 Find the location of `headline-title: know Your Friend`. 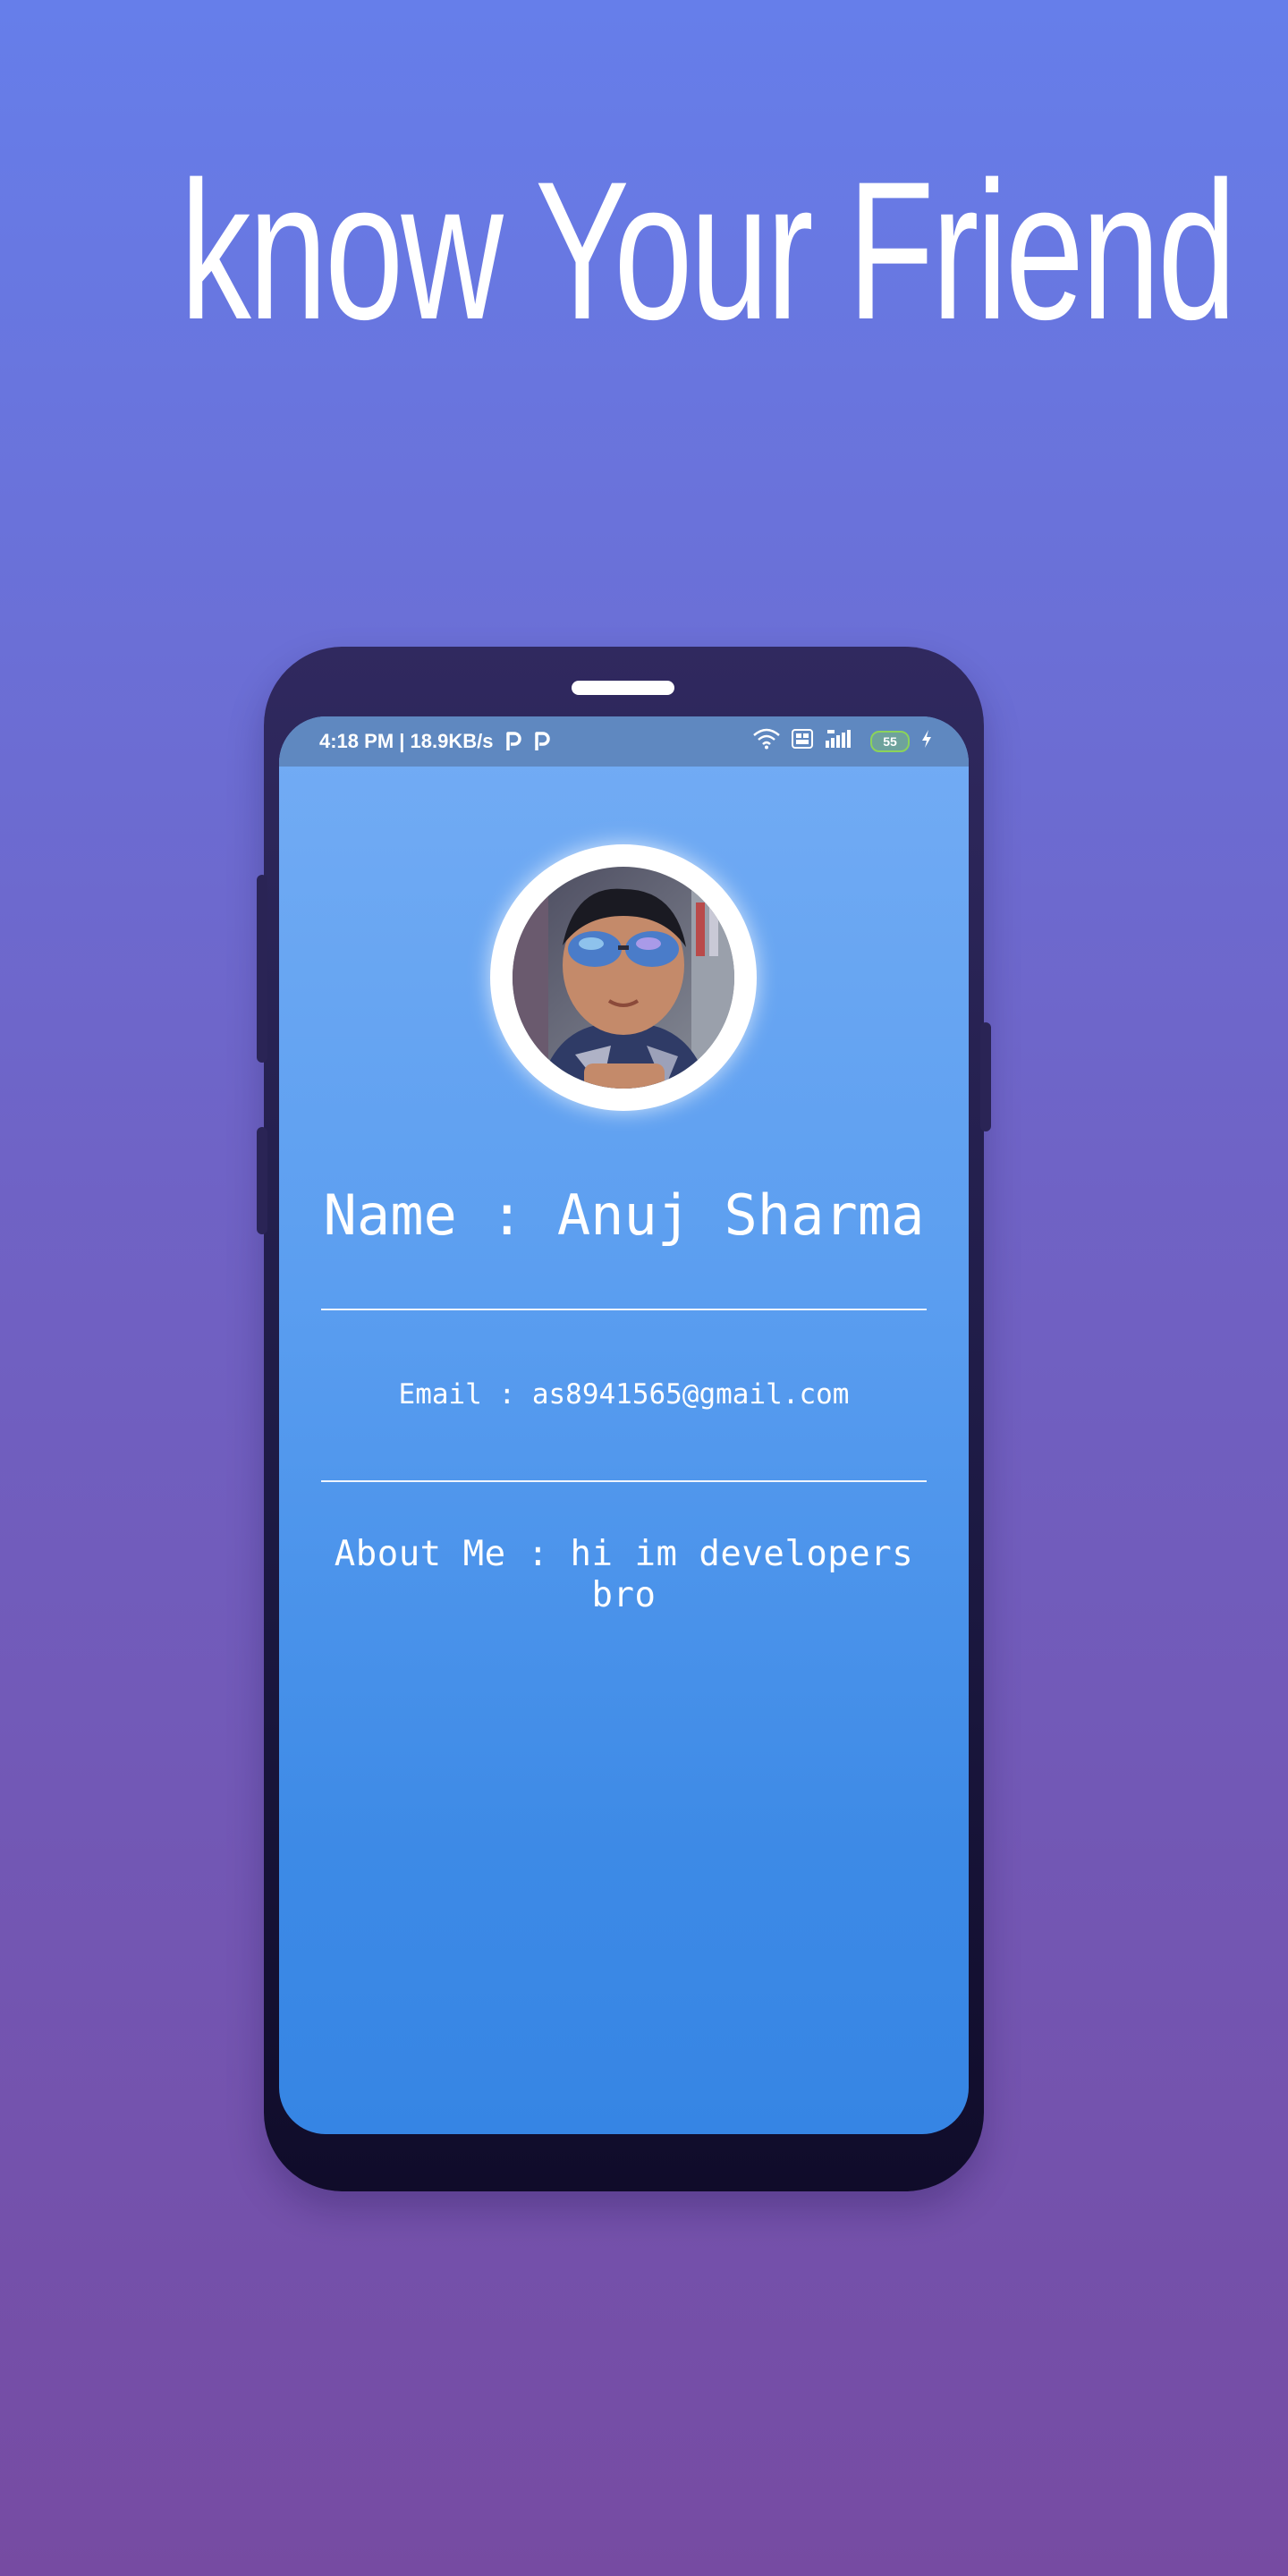

headline-title: know Your Friend is located at coordinates (708, 250).